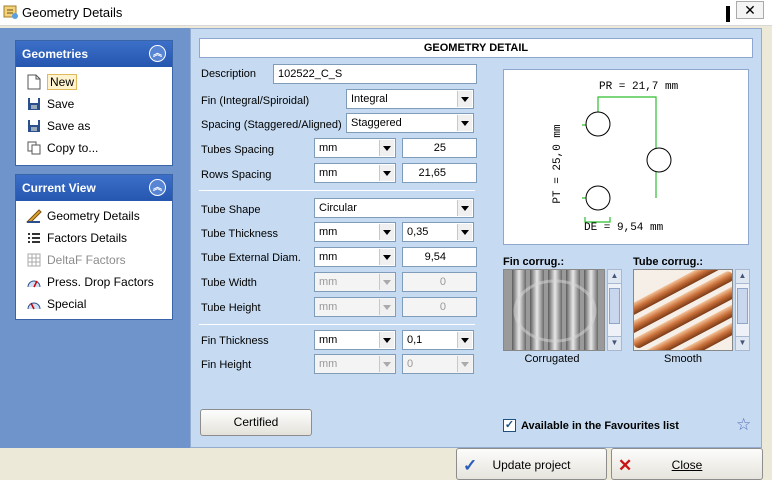 This screenshot has height=480, width=772. I want to click on window-title: Geometry Details, so click(72, 12).